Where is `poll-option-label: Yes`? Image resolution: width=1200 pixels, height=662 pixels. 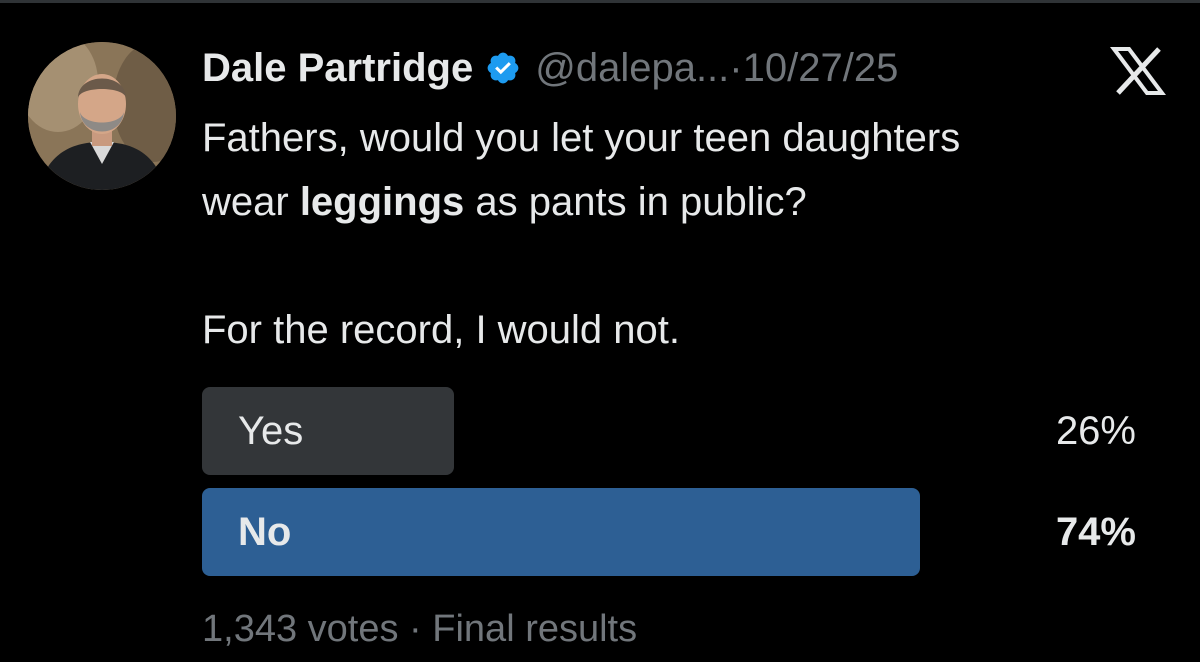
poll-option-label: Yes is located at coordinates (271, 431).